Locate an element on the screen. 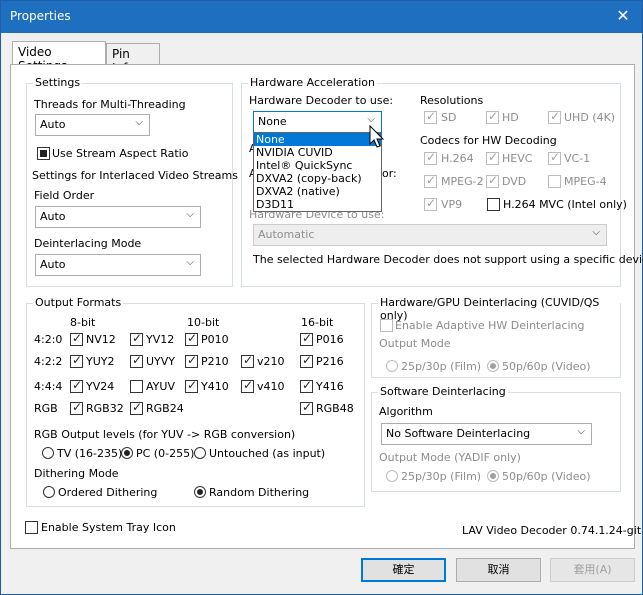 The image size is (643, 595). row-label-444: 4:4:4 is located at coordinates (48, 386).